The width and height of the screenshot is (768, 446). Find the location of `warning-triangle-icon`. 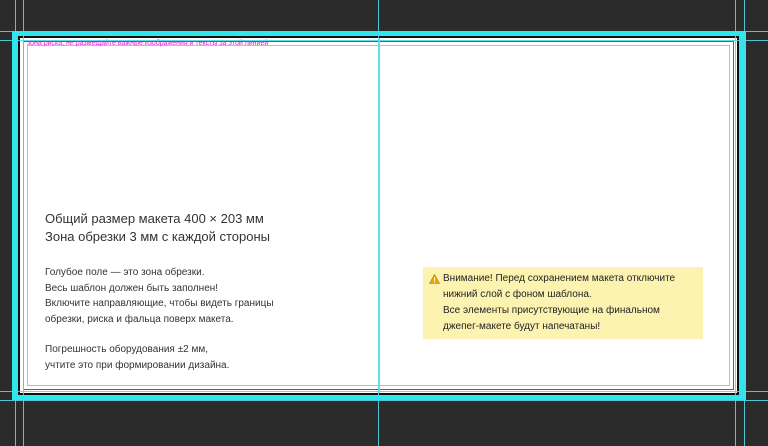

warning-triangle-icon is located at coordinates (436, 279).